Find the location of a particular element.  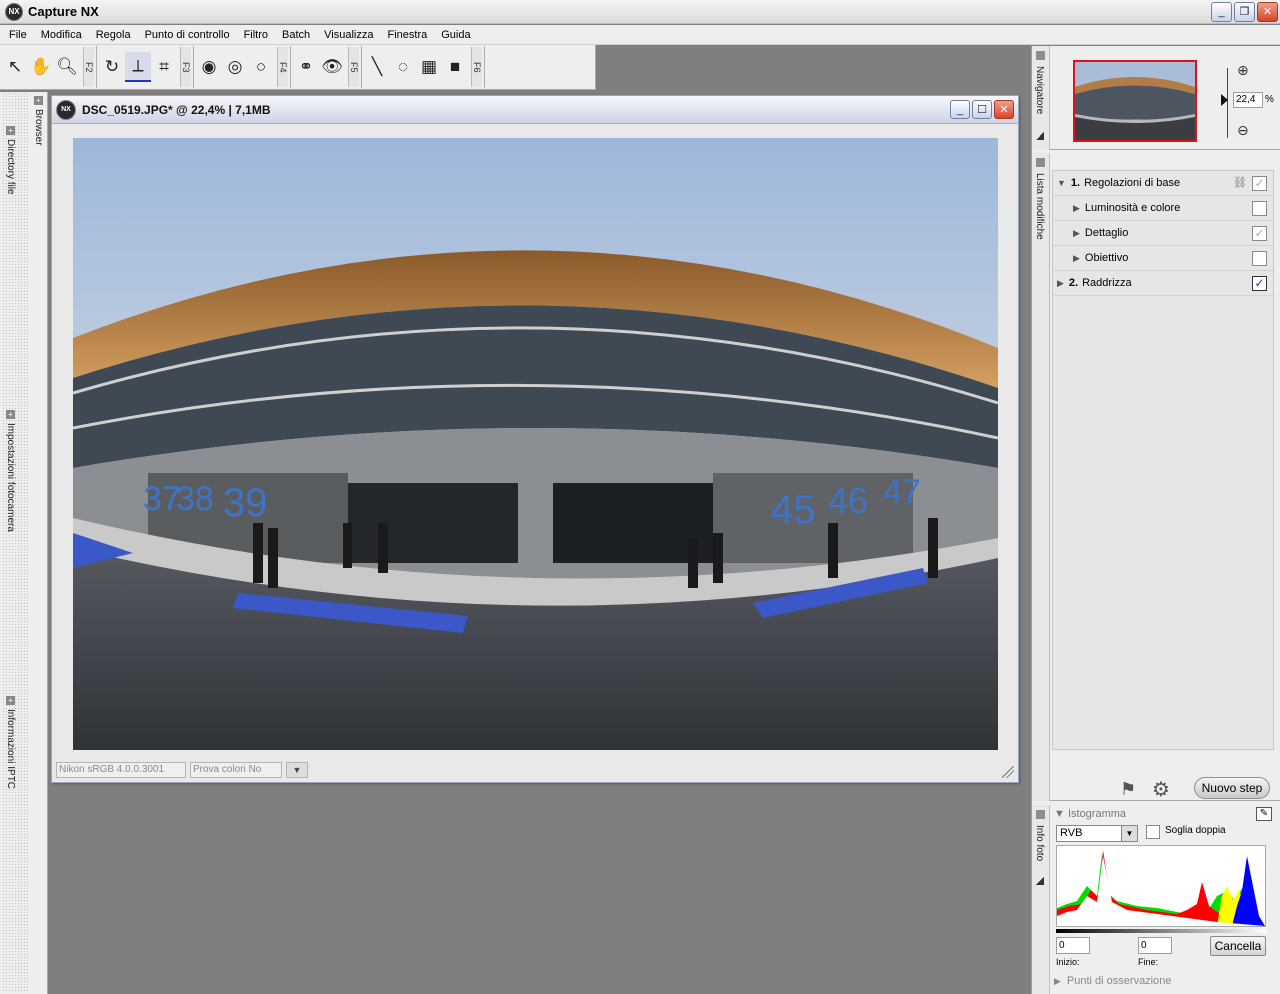

neutral-point-tool-icon: ◎ is located at coordinates (235, 67).